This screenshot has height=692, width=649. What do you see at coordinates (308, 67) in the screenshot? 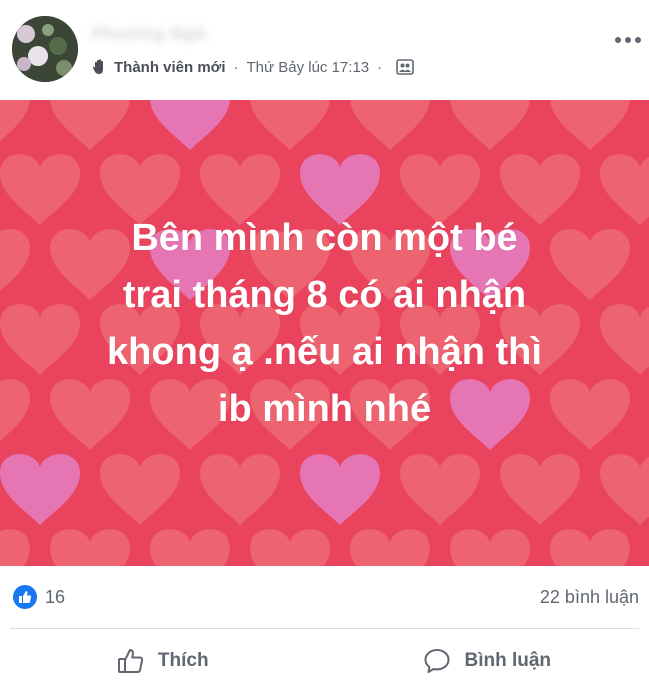
I see `post-timestamp: Thứ Bảy lúc 17:13` at bounding box center [308, 67].